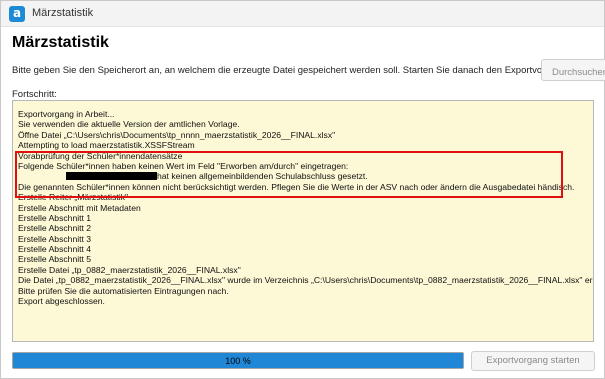 The width and height of the screenshot is (605, 379). Describe the element at coordinates (302, 14) in the screenshot. I see `title-bar: a Märzstatistik` at that location.